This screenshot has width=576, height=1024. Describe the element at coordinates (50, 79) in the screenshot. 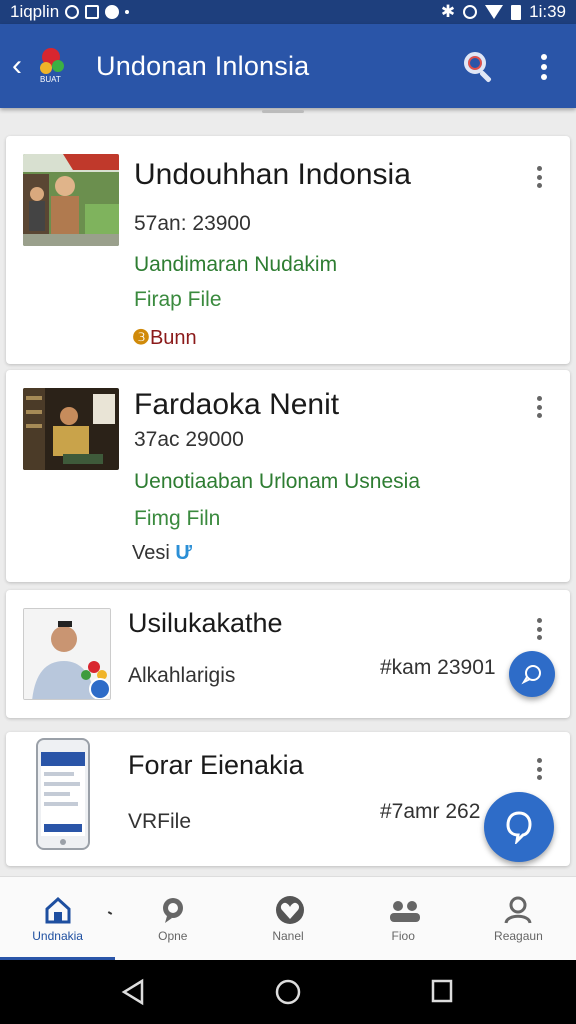

I see `logo-text: BUAT` at that location.